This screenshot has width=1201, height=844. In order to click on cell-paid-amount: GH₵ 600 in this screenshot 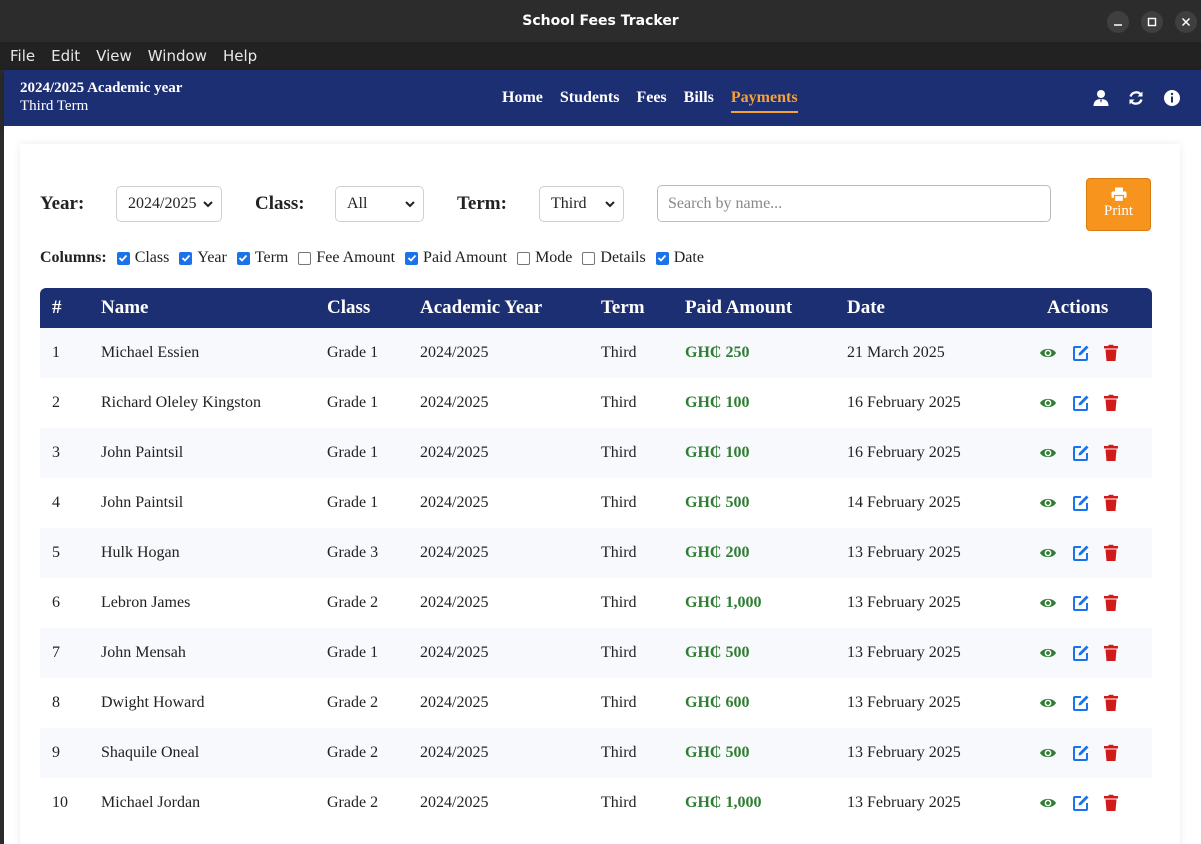, I will do `click(717, 702)`.